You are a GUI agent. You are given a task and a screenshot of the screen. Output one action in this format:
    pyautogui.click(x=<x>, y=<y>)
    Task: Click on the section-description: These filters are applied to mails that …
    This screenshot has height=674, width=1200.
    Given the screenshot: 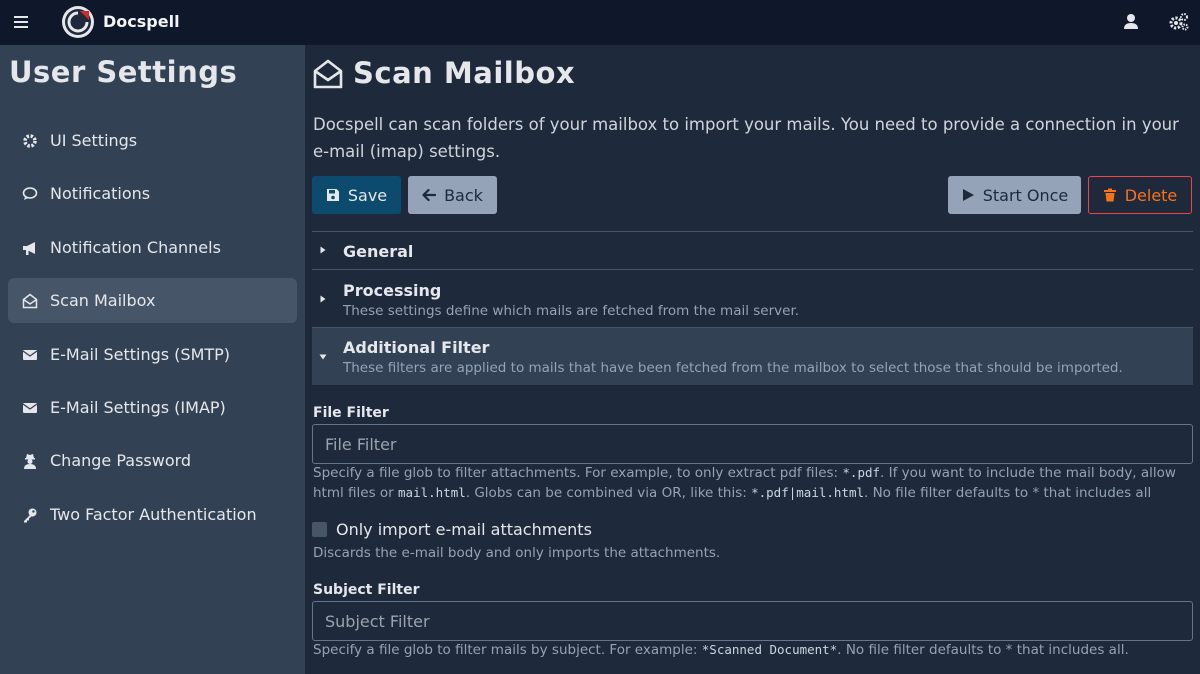 What is the action you would take?
    pyautogui.click(x=733, y=368)
    